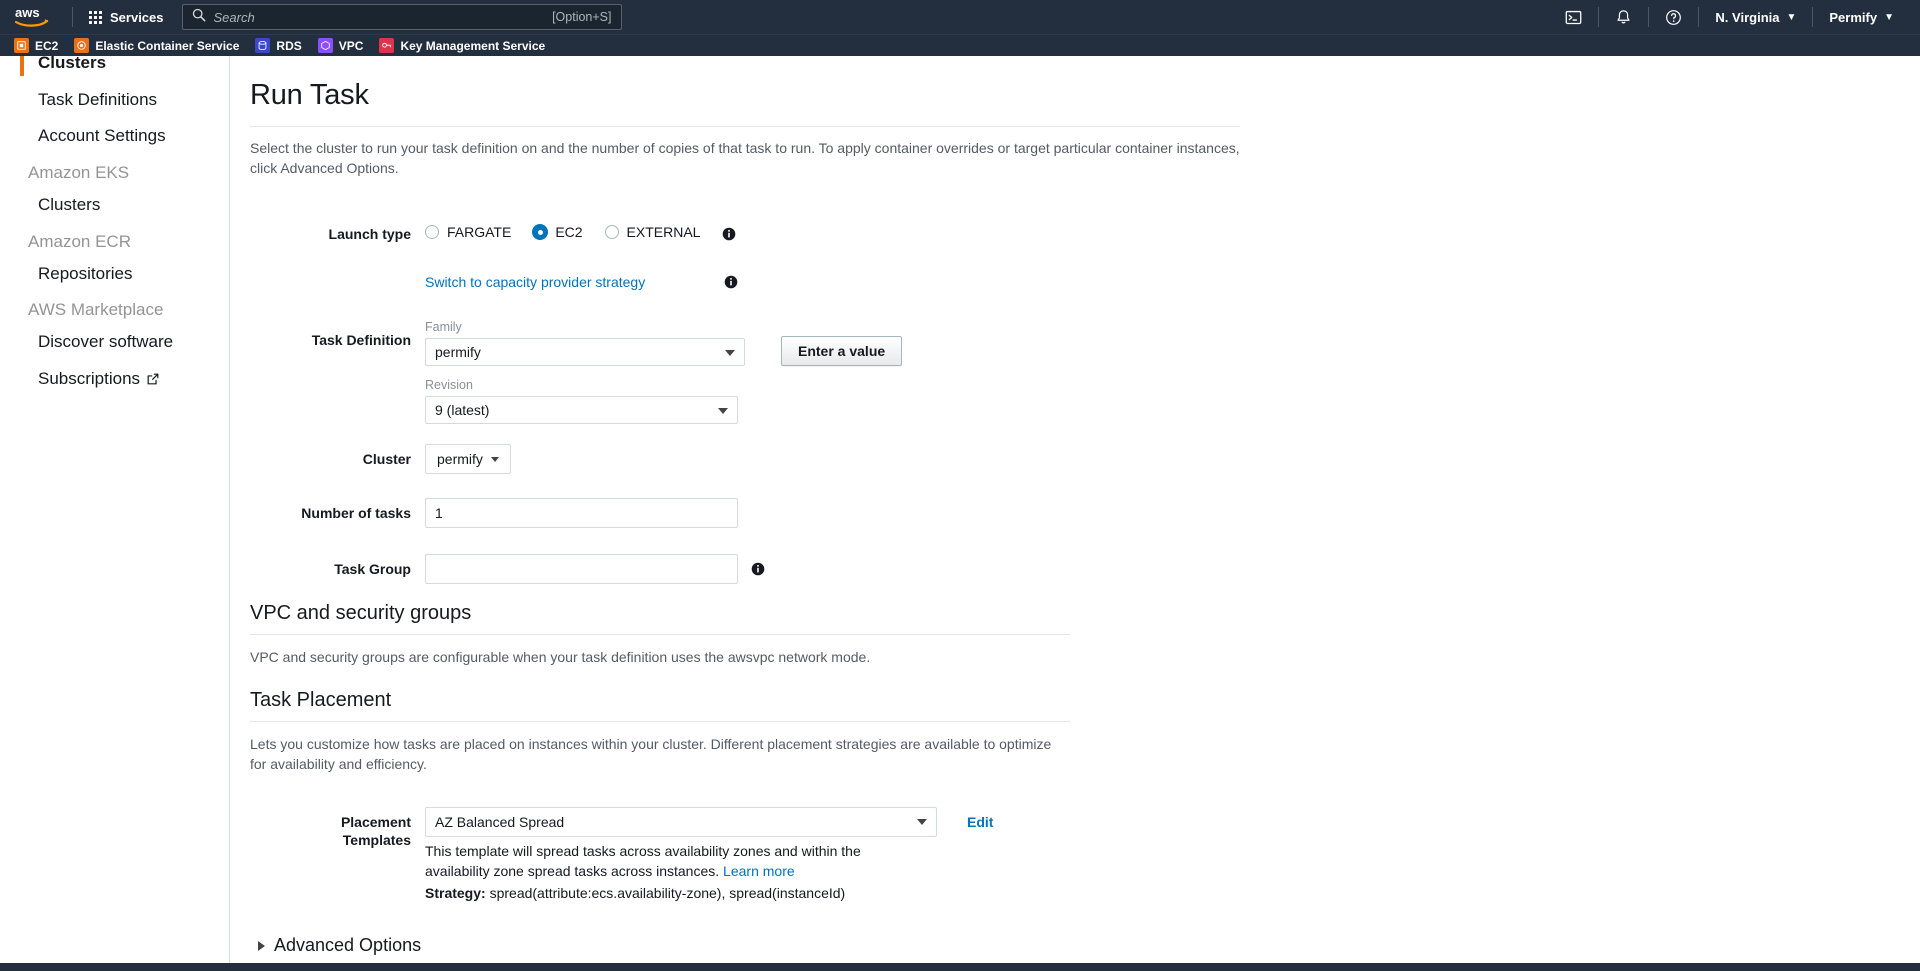 Image resolution: width=1920 pixels, height=971 pixels. What do you see at coordinates (443, 327) in the screenshot?
I see `family-sublabel: Family` at bounding box center [443, 327].